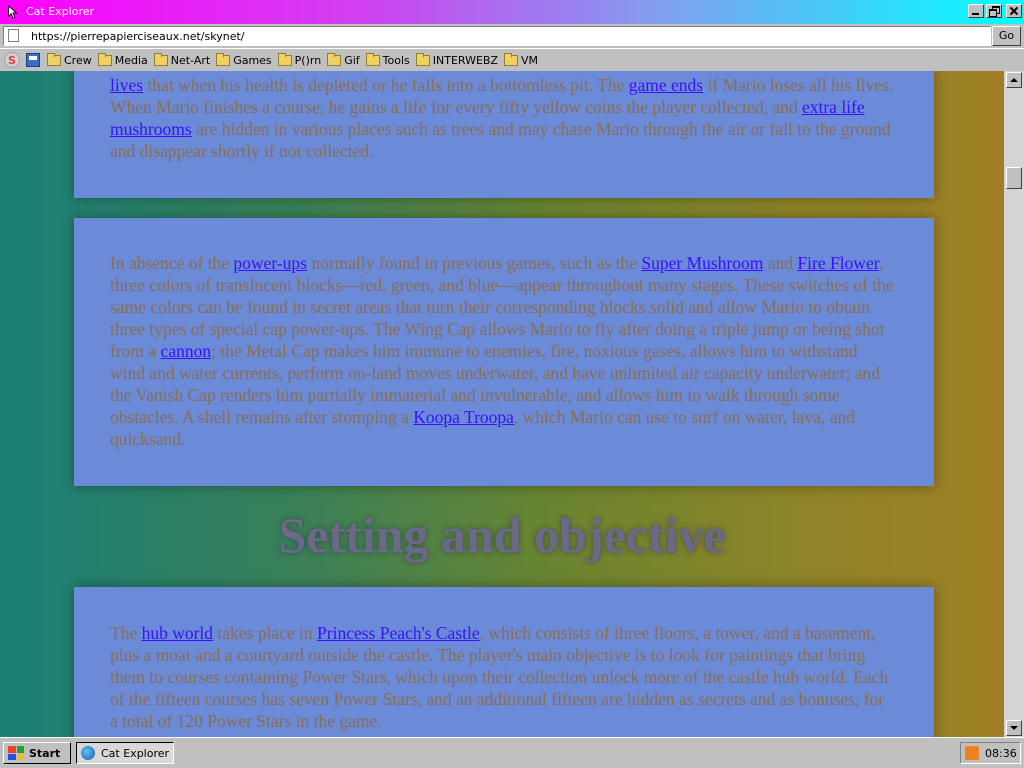 The height and width of the screenshot is (768, 1024). What do you see at coordinates (1014, 80) in the screenshot?
I see `scroll-up-arrow-icon` at bounding box center [1014, 80].